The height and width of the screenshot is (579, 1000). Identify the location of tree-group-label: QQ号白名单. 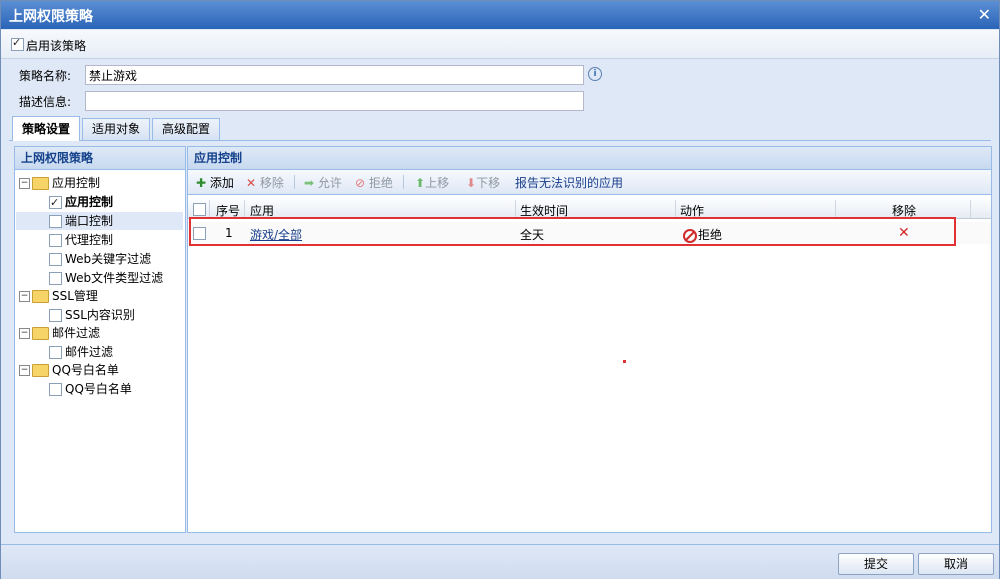
(85, 370).